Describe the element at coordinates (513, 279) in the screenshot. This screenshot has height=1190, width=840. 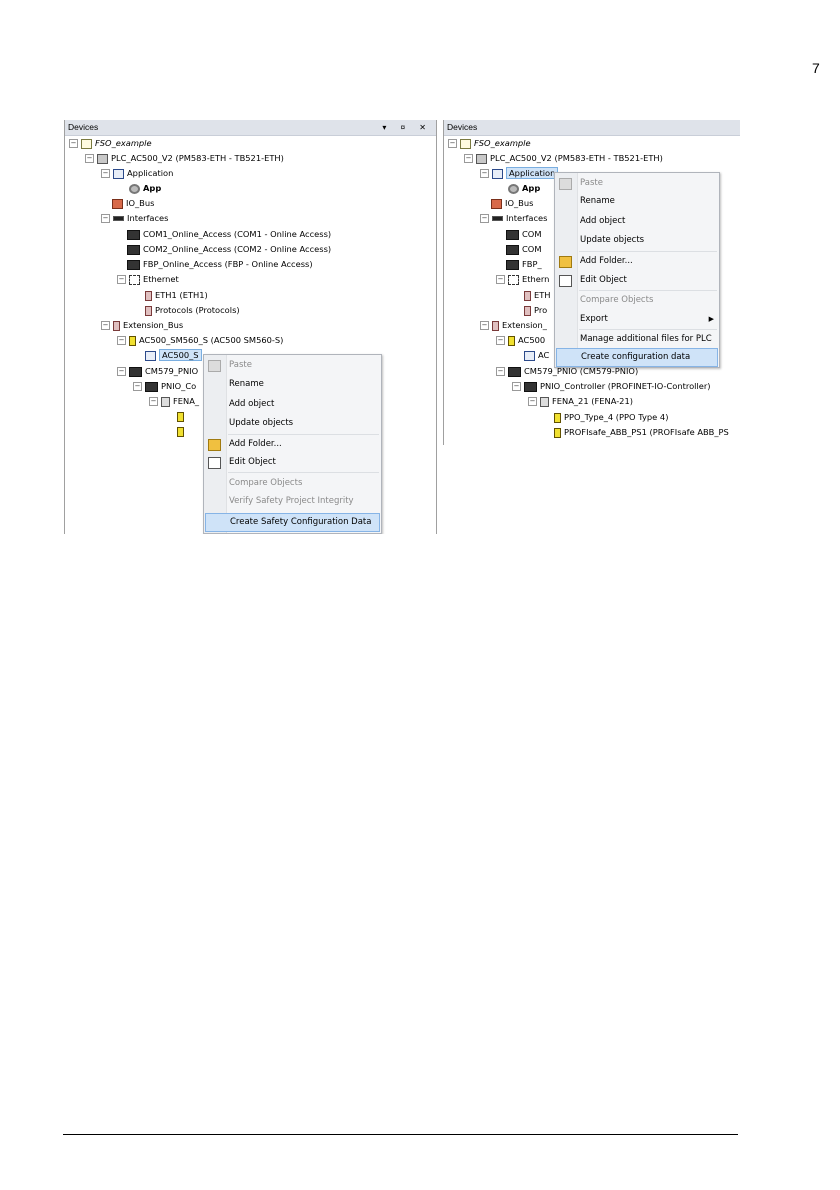
I see `ethernet-icon` at that location.